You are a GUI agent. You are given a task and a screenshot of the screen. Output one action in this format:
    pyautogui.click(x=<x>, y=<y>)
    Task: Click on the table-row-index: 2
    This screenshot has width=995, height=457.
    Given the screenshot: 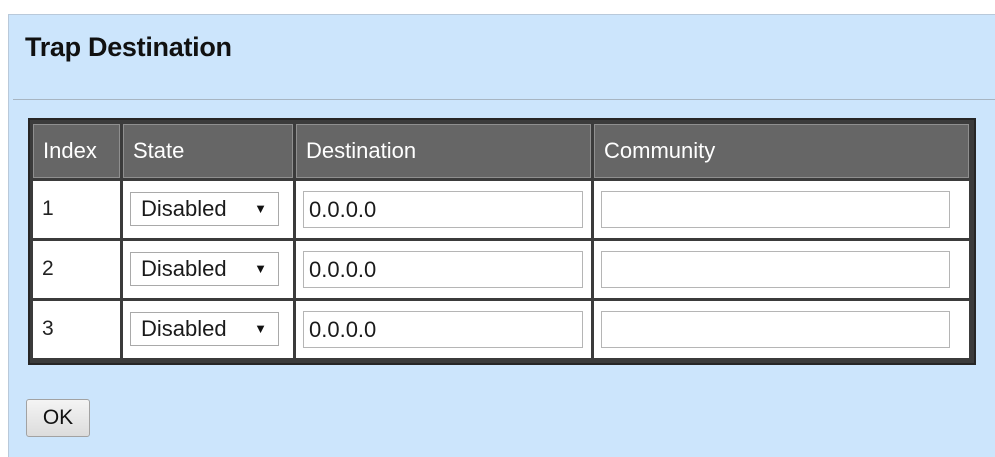 What is the action you would take?
    pyautogui.click(x=76, y=269)
    